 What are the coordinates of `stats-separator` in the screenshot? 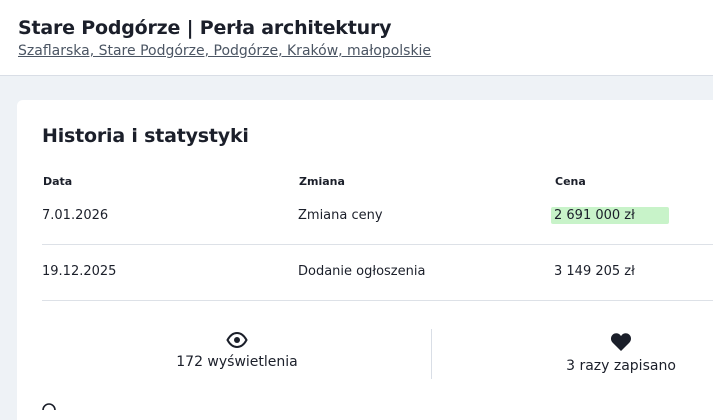 It's located at (431, 354).